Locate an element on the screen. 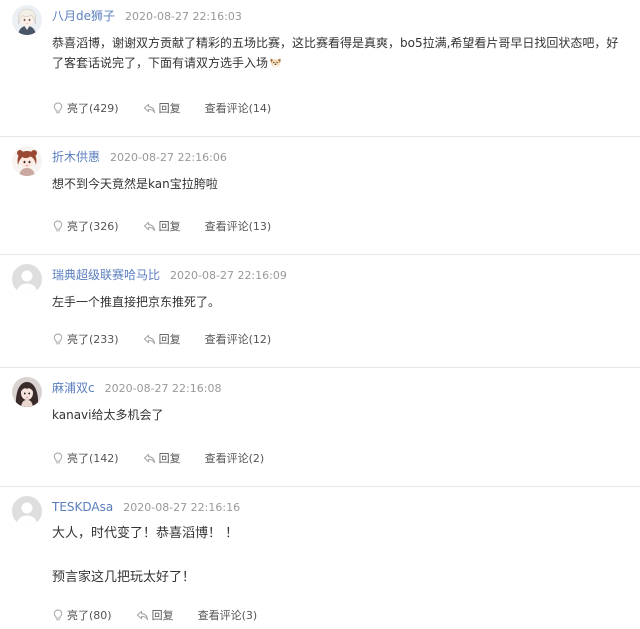 The height and width of the screenshot is (629, 640). view-comments-link: 查看评论(3) is located at coordinates (228, 615).